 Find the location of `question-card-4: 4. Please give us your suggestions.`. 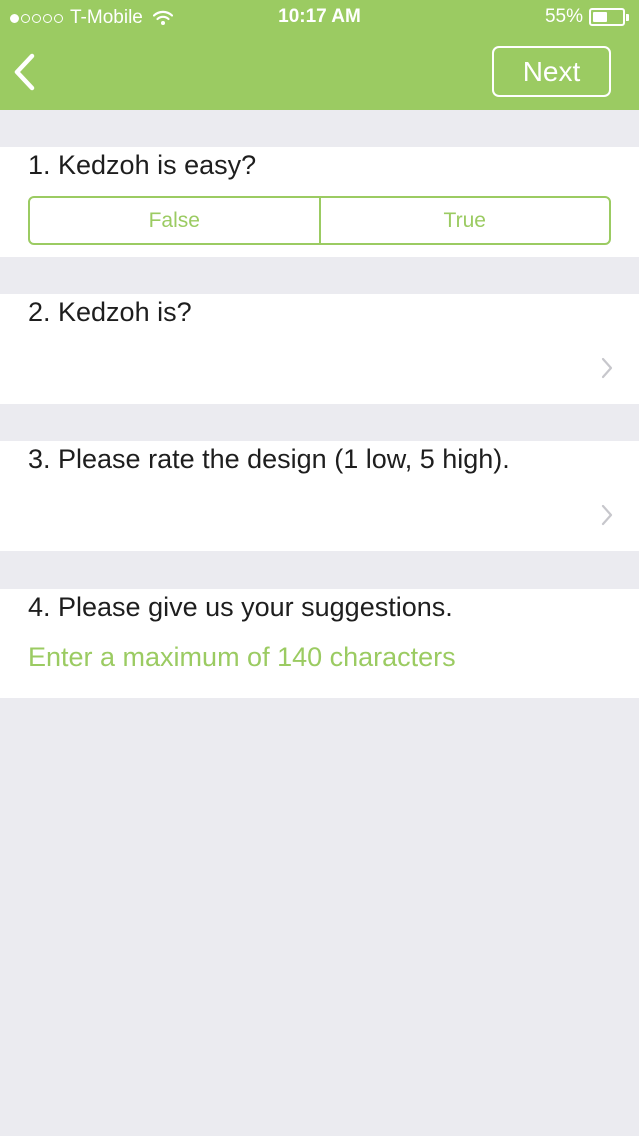

question-card-4: 4. Please give us your suggestions. is located at coordinates (319, 643).